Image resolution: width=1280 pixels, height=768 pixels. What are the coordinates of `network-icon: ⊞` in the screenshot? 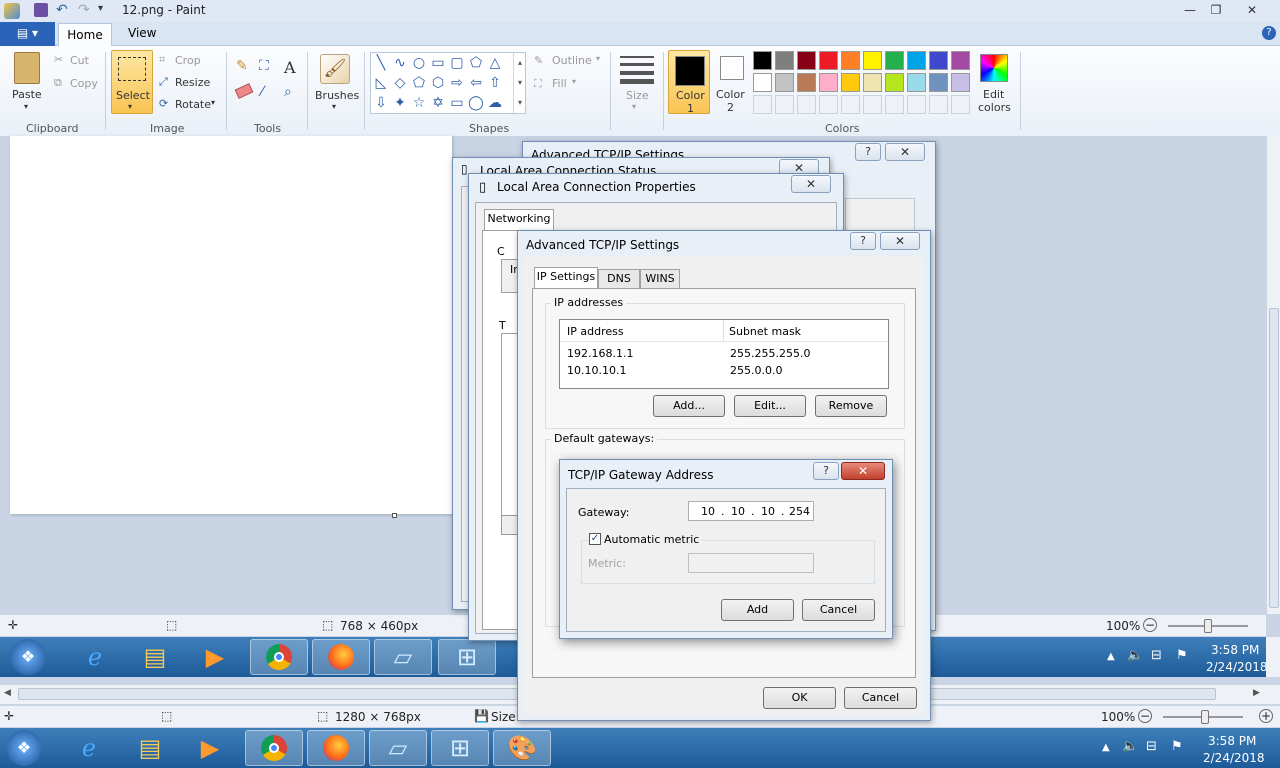 It's located at (467, 657).